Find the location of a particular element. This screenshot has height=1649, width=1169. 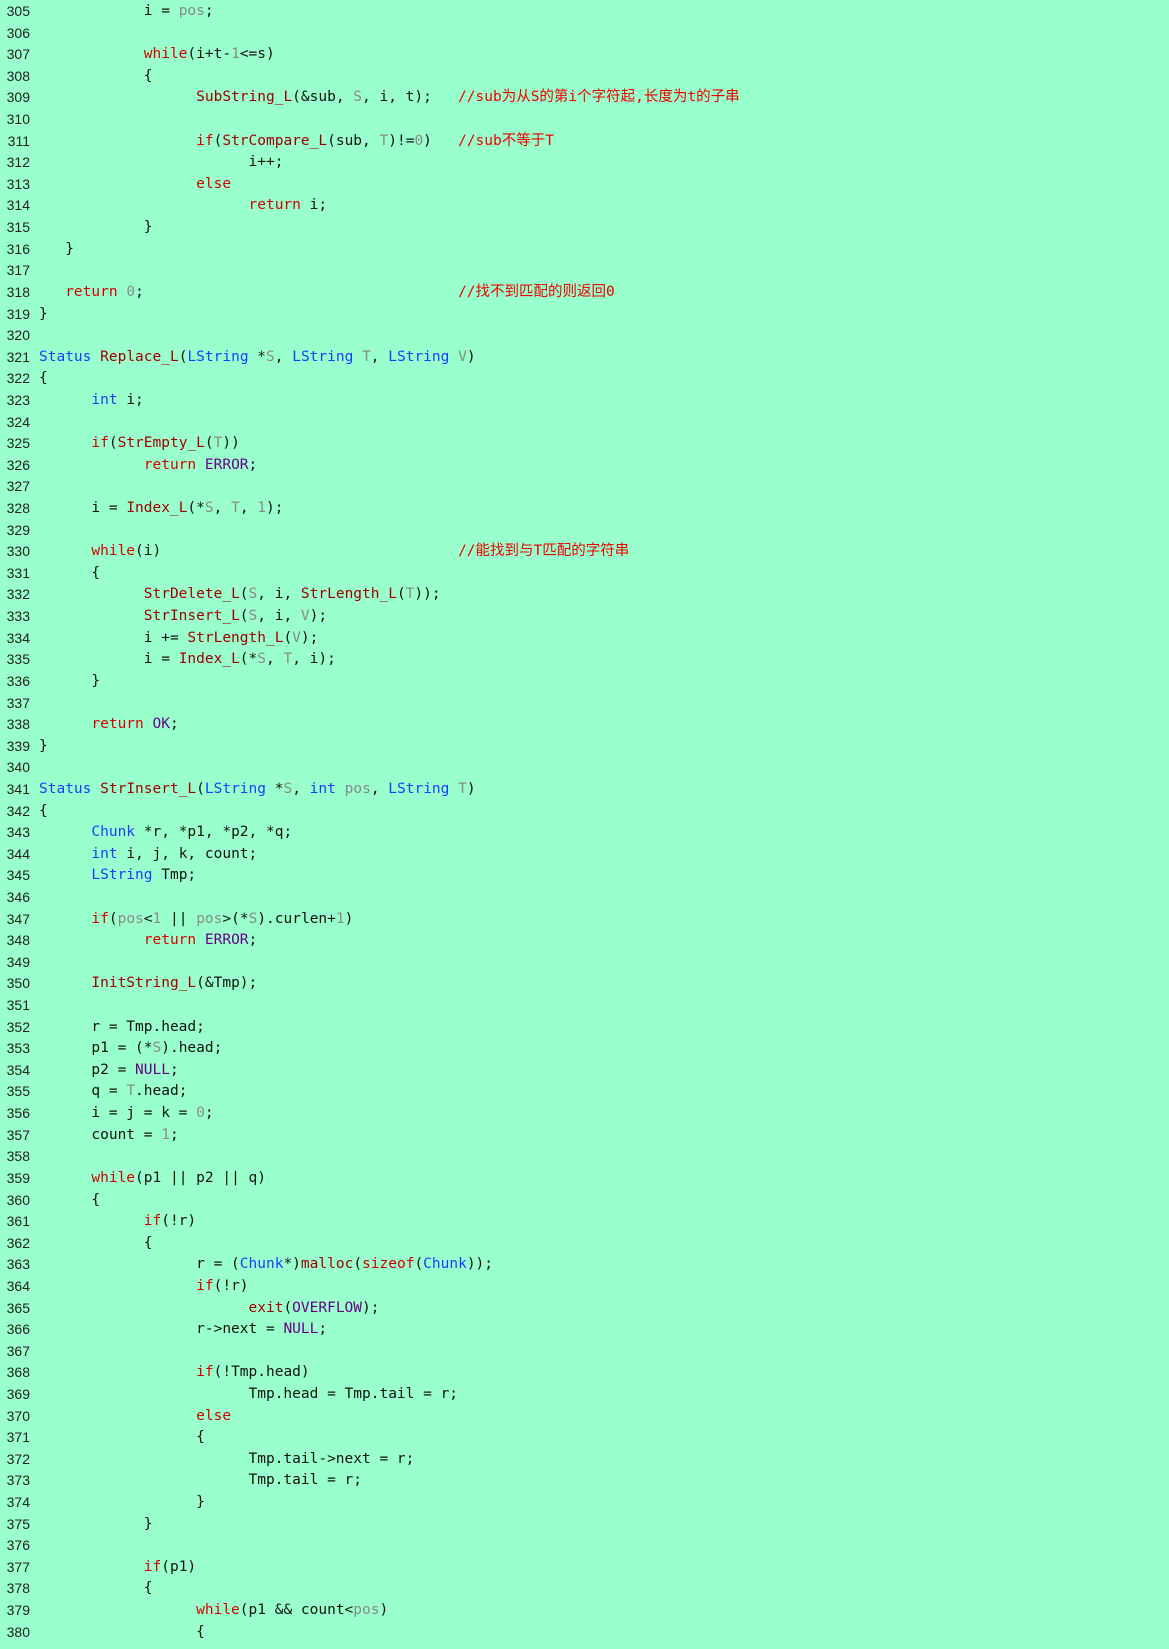

code-token: ).head; is located at coordinates (192, 1048).